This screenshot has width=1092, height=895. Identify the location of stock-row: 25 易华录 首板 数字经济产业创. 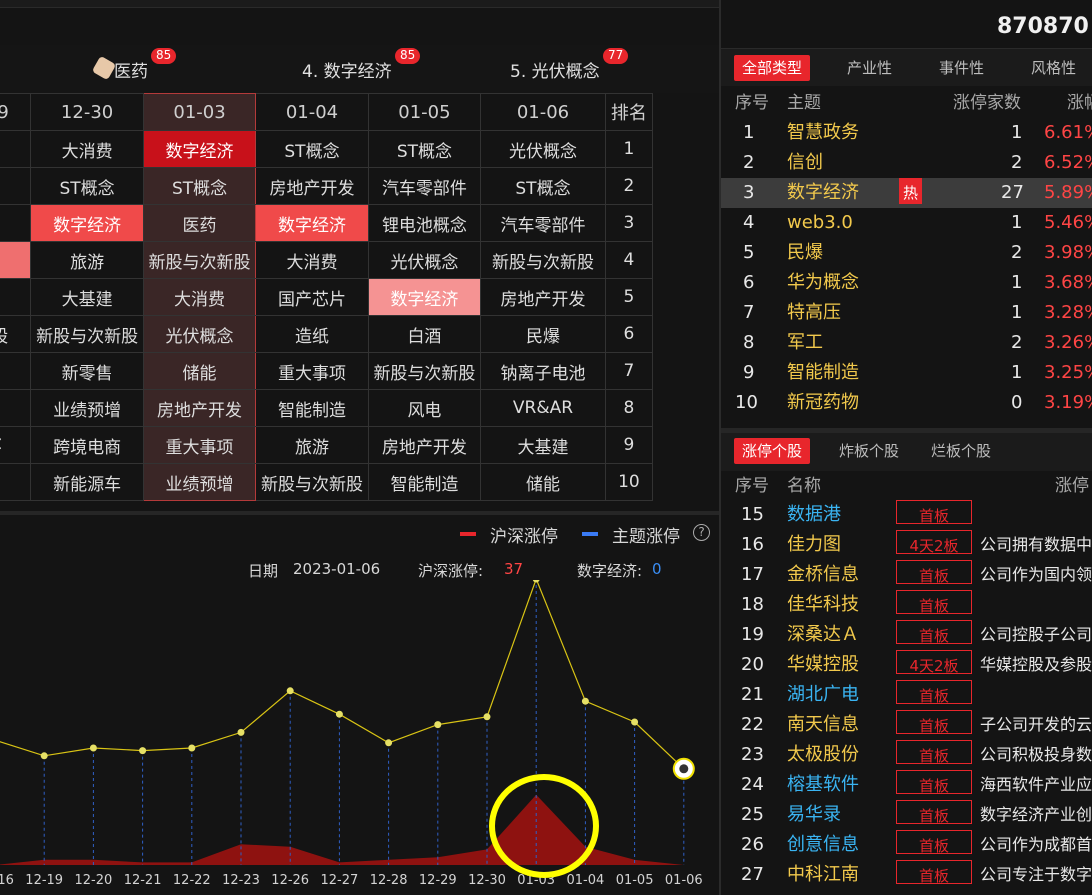
(906, 815).